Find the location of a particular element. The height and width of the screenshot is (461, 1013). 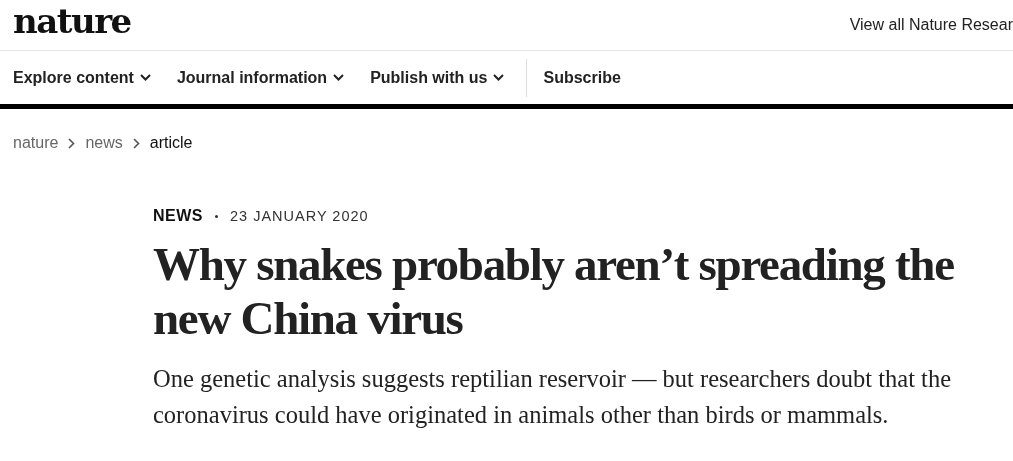

breadcrumb-link: article is located at coordinates (171, 143).